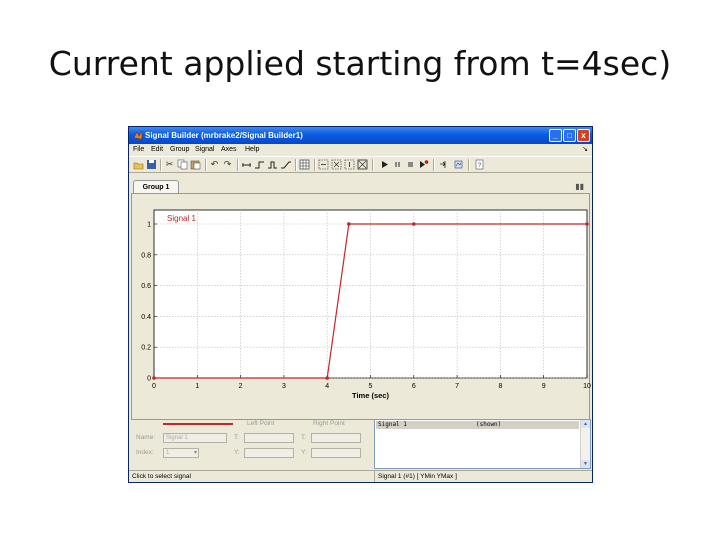  Describe the element at coordinates (392, 424) in the screenshot. I see `list-item-name: Signal 1` at that location.